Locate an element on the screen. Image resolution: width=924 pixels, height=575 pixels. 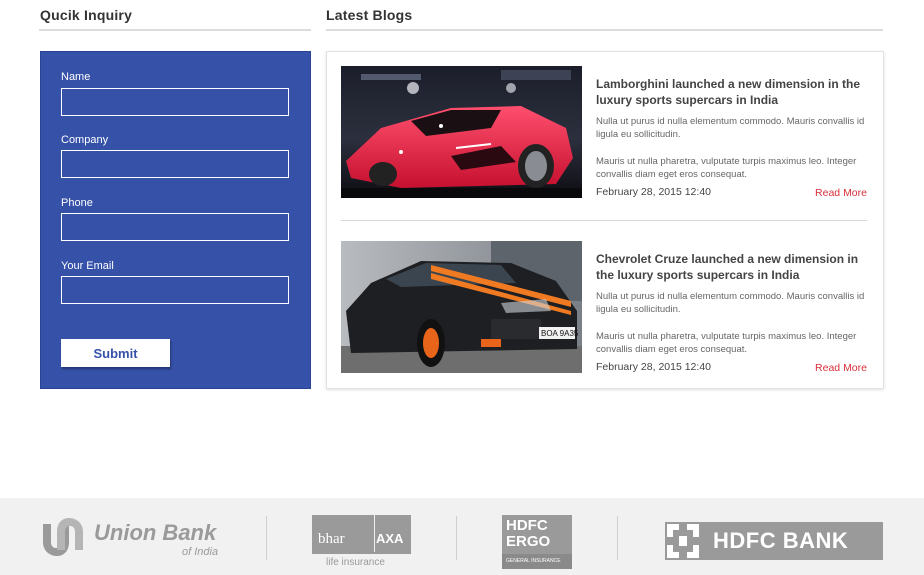
hdfc-bank-logo: HDFC BANK is located at coordinates (774, 541).